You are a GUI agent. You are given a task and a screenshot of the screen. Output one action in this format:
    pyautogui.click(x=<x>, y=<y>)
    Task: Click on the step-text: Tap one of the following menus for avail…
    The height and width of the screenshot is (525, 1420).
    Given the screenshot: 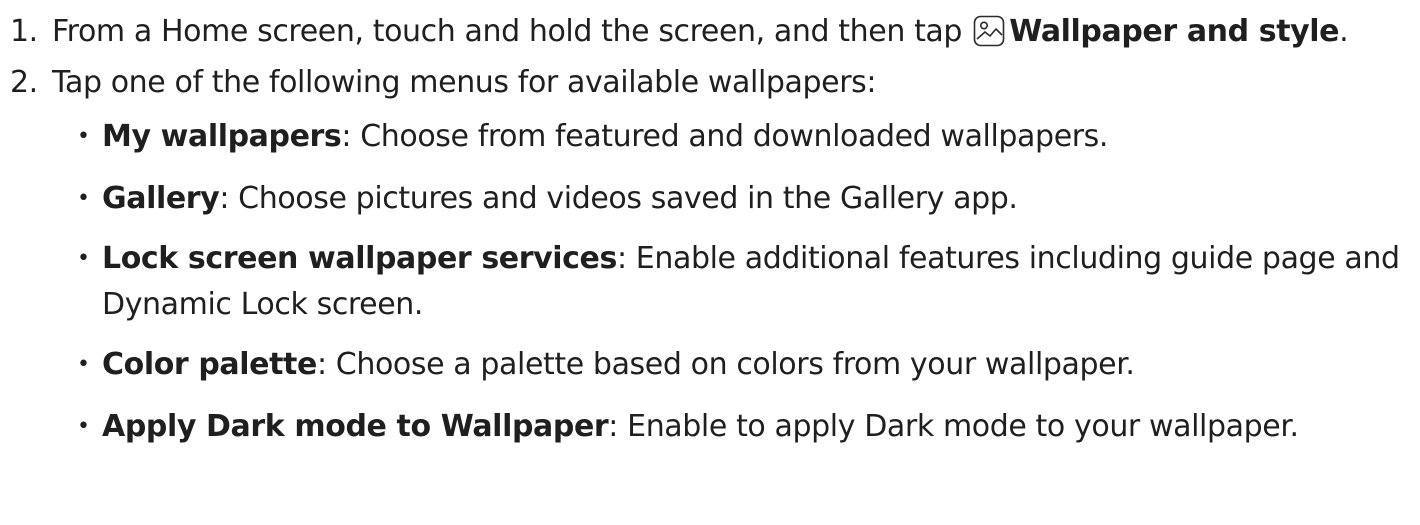 What is the action you would take?
    pyautogui.click(x=464, y=82)
    